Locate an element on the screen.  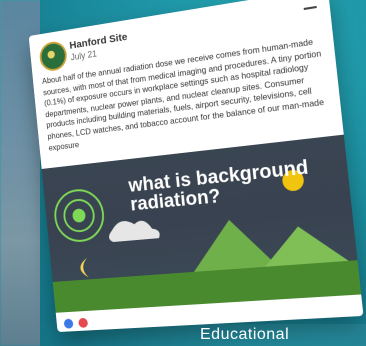
footer-caption: Educational is located at coordinates (183, 335).